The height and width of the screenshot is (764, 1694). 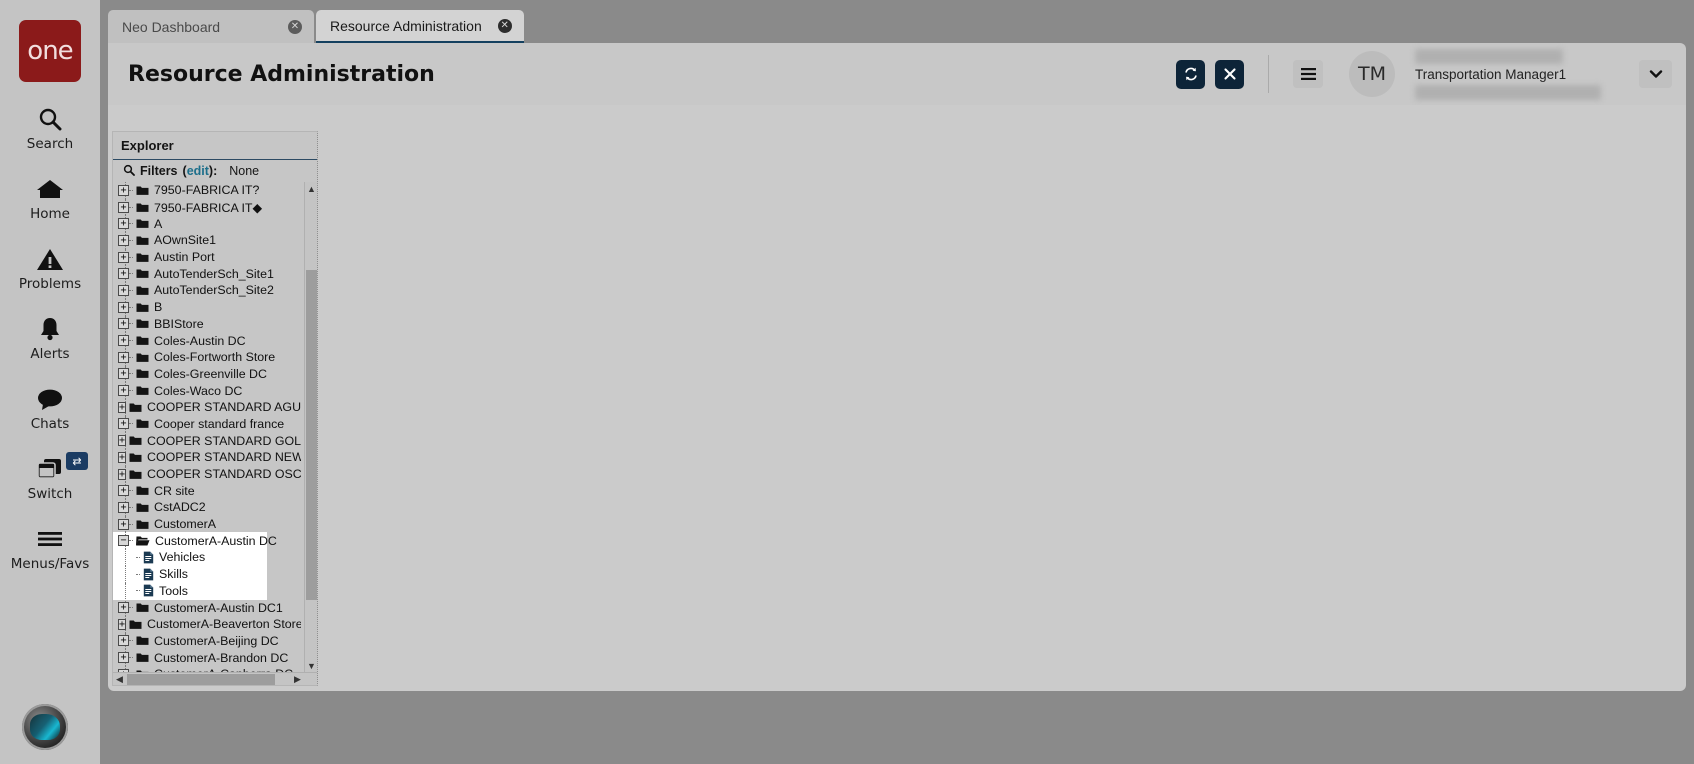 I want to click on sidebar-item-alerts: Alerts, so click(x=50, y=338).